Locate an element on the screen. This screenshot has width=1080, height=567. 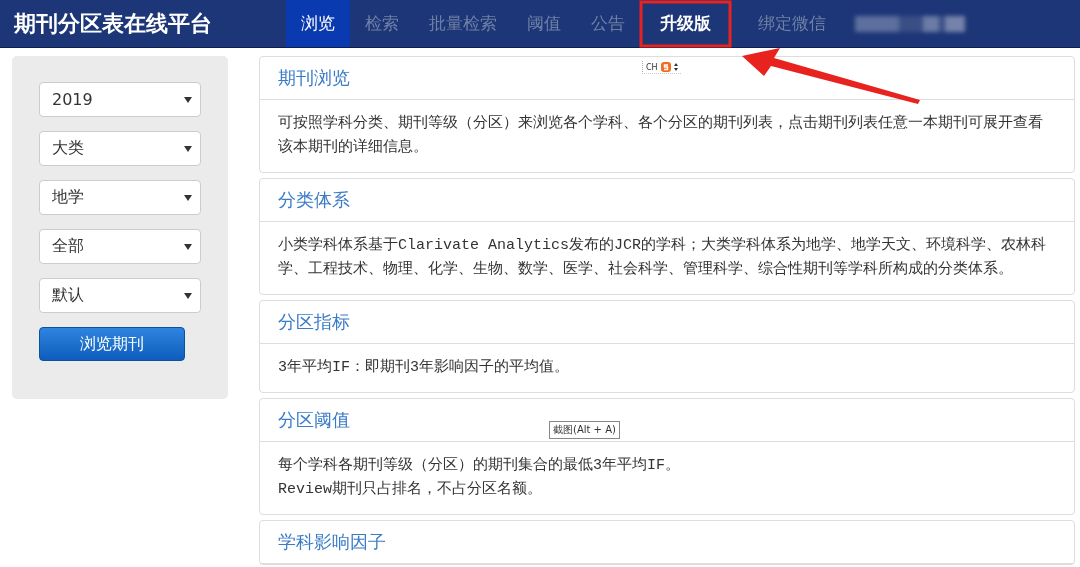
panel-heading: 分类体系 is located at coordinates (667, 200).